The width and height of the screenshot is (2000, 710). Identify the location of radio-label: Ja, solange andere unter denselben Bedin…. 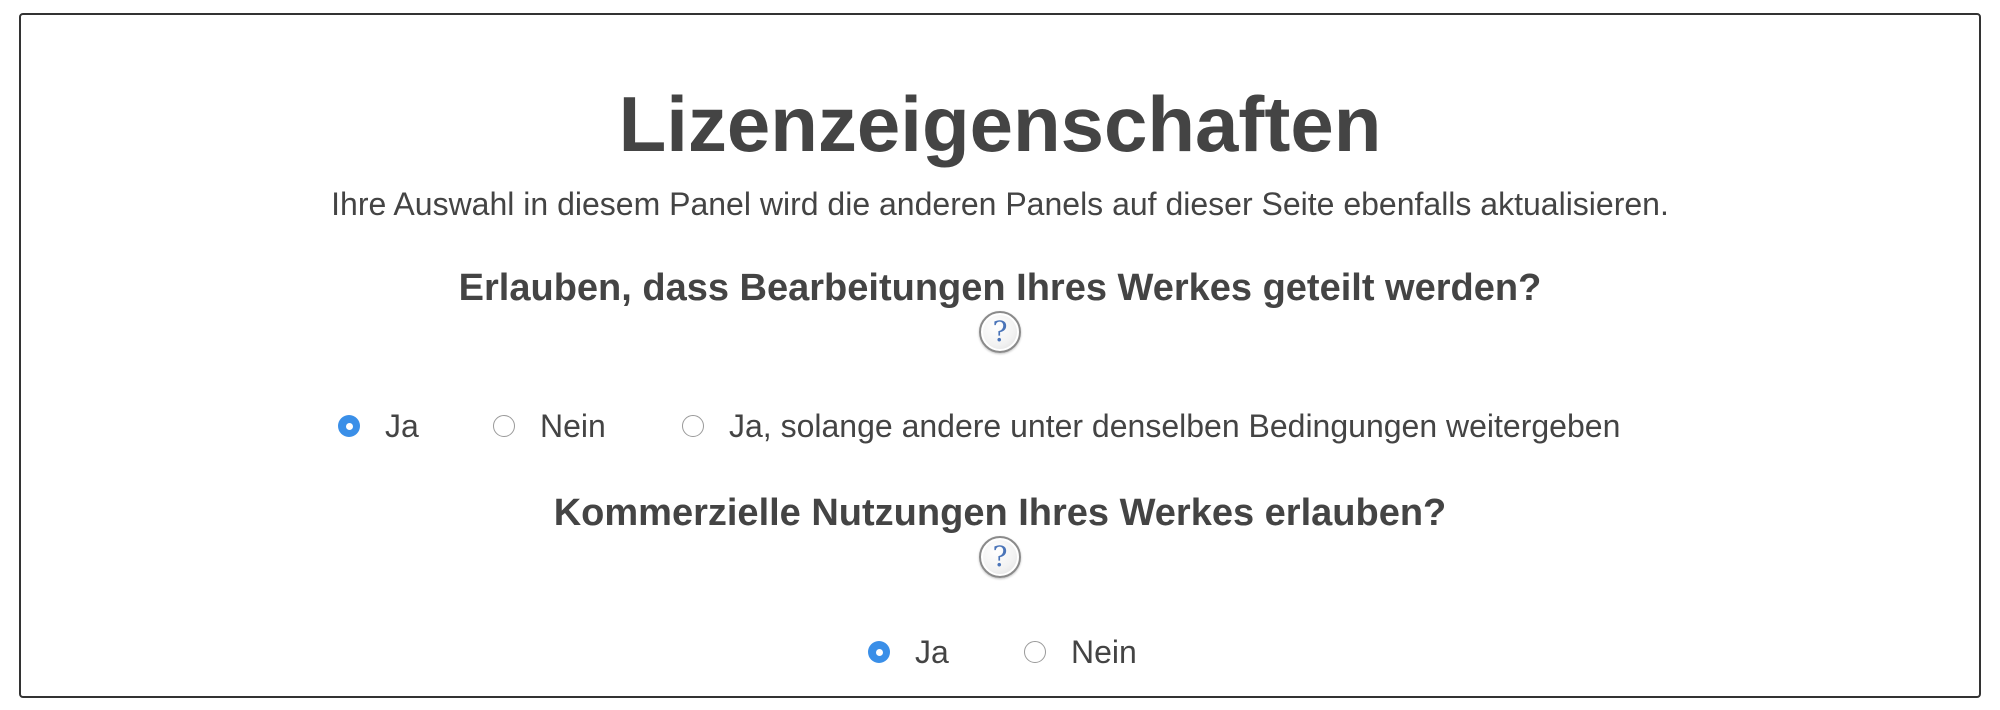
(1175, 425).